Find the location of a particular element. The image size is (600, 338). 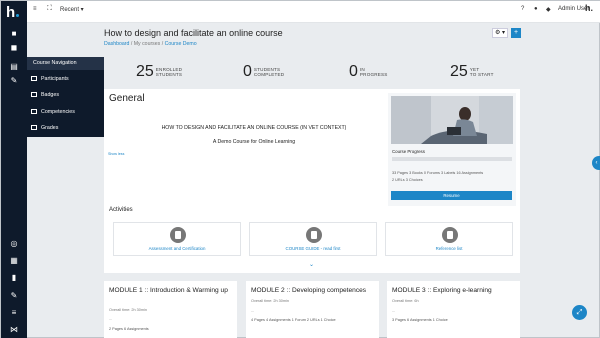

module-stats: 3 Pages 6 Assignments 1 Choice is located at coordinates (420, 320).